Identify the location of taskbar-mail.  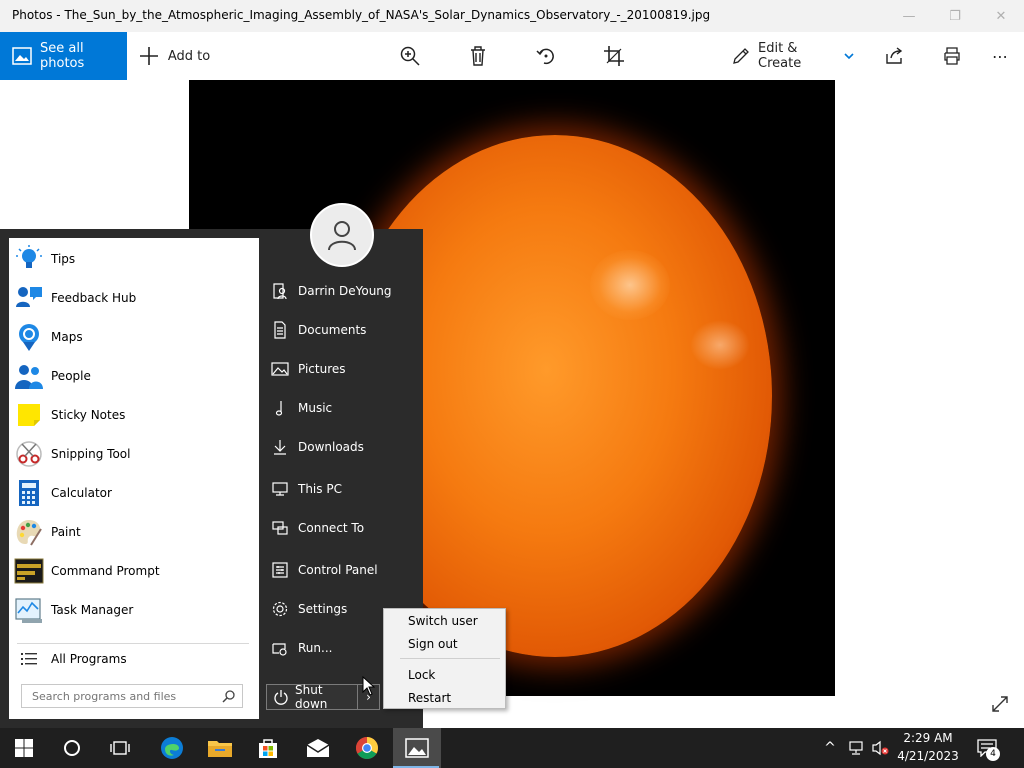
(318, 748).